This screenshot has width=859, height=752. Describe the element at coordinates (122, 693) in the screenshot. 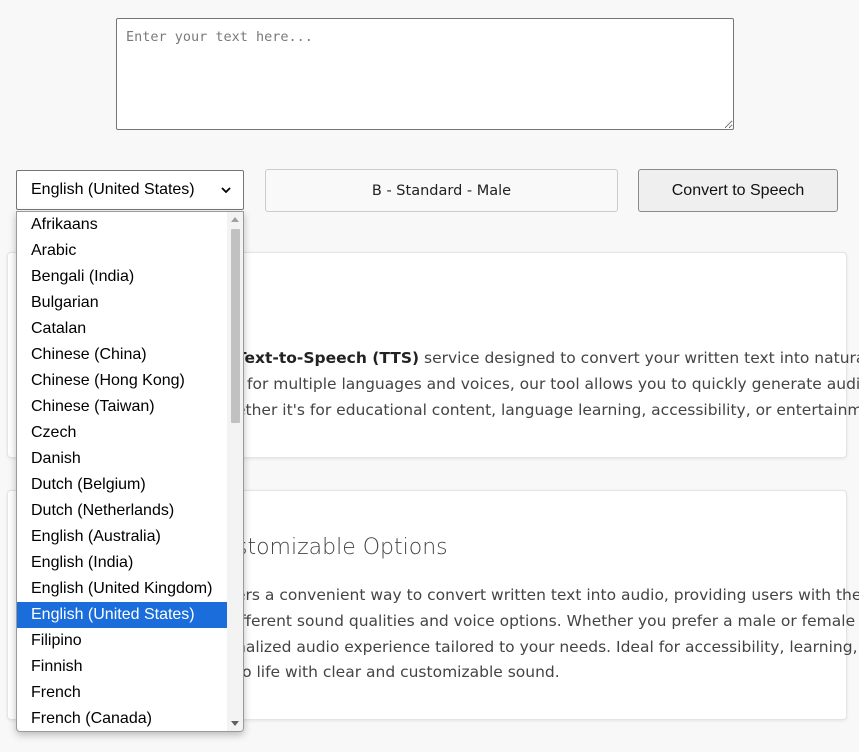

I see `language-option: French` at that location.